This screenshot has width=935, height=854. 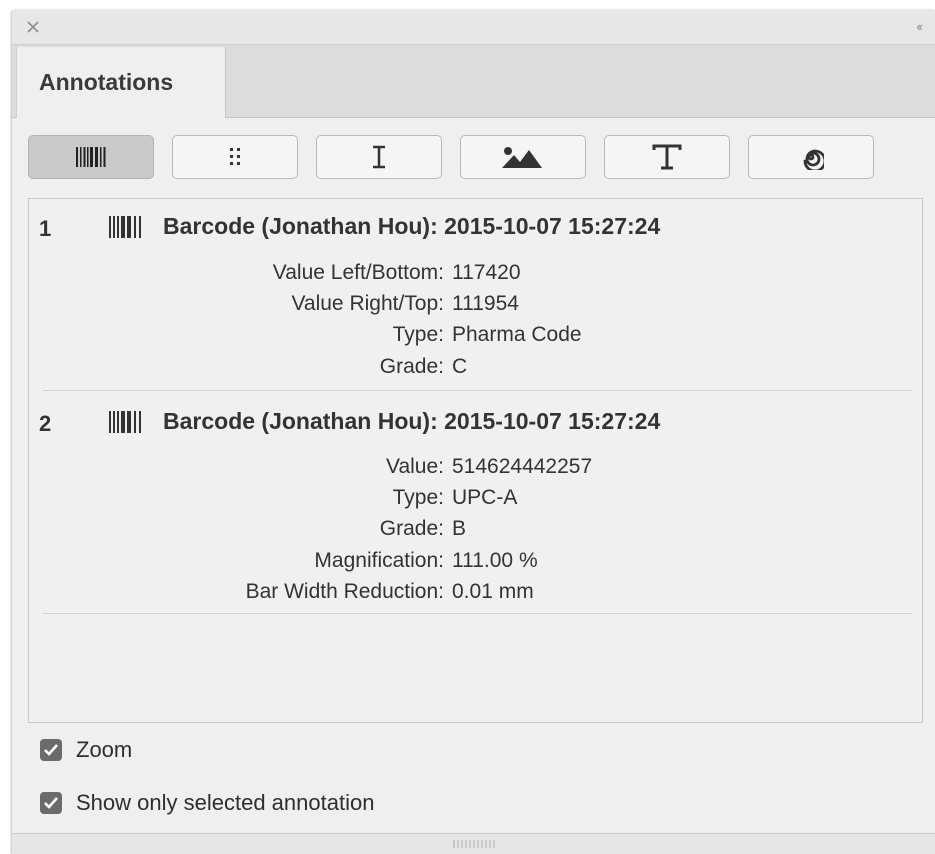 I want to click on spiral-tool-button, so click(x=811, y=157).